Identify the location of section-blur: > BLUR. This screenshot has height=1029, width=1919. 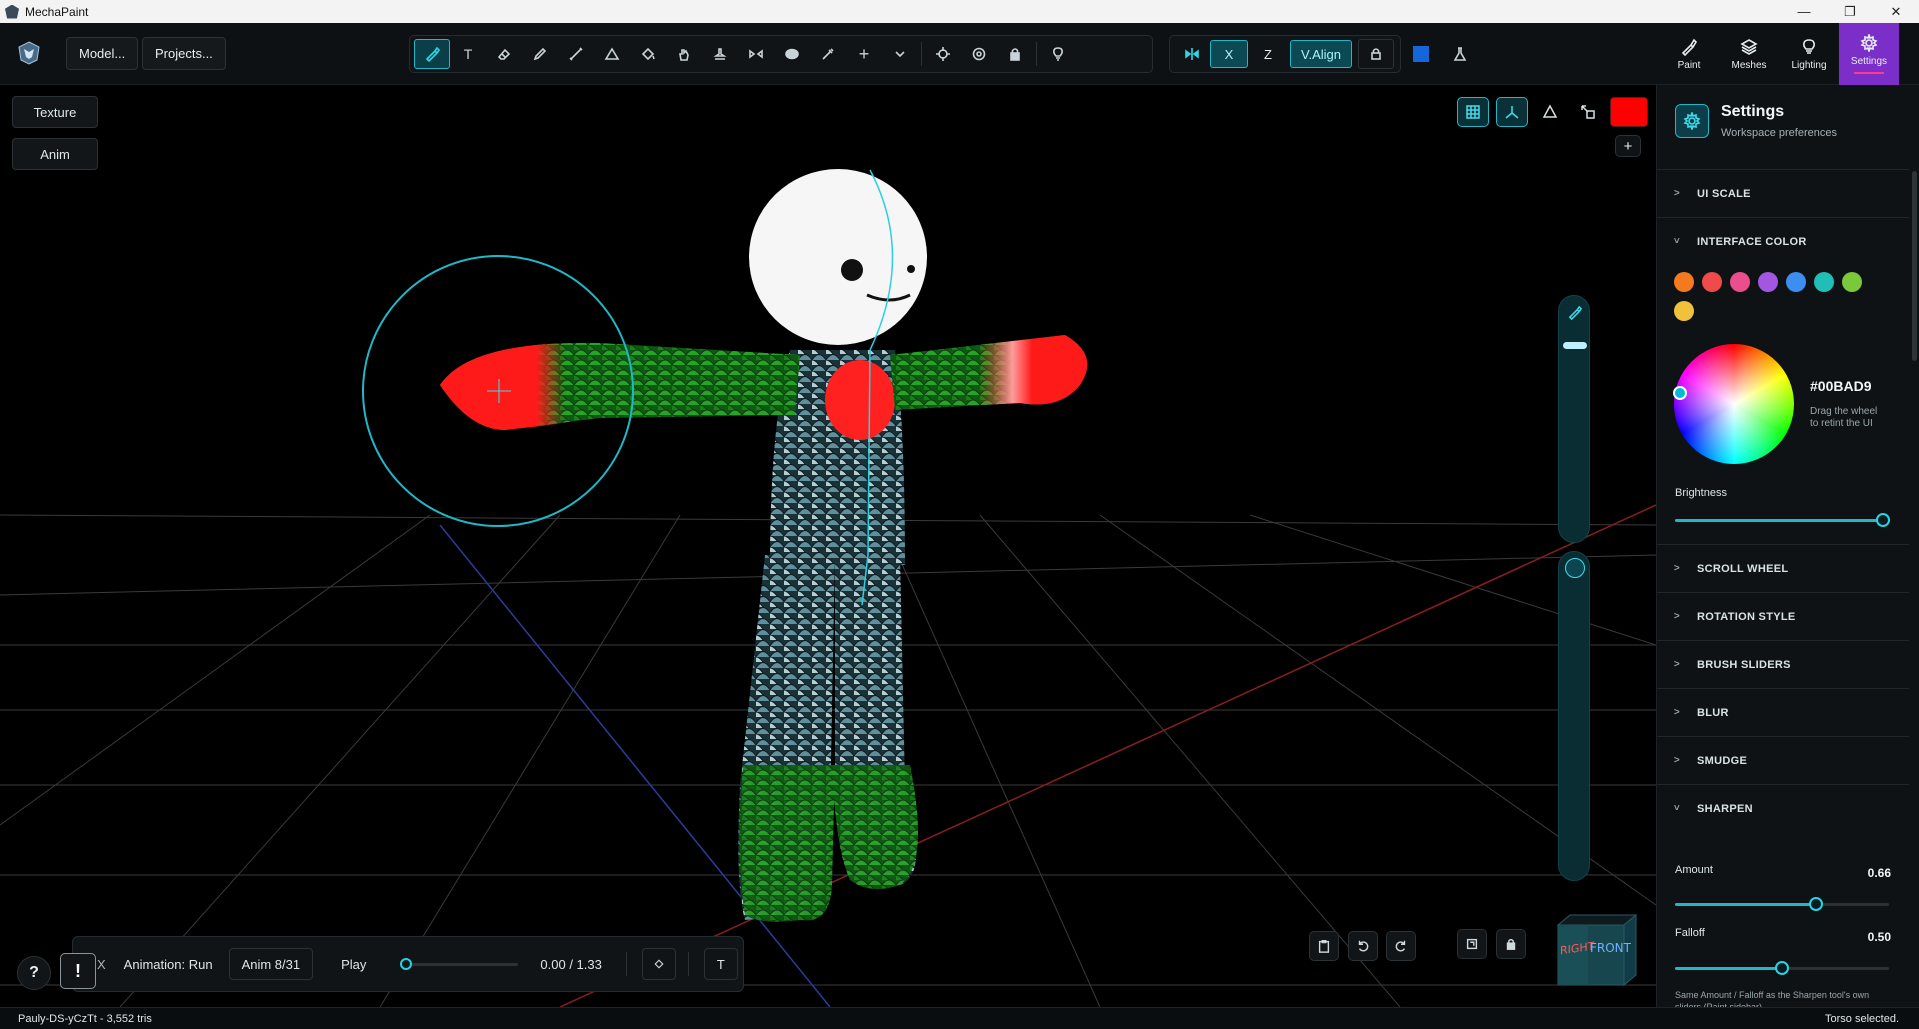
(1783, 712).